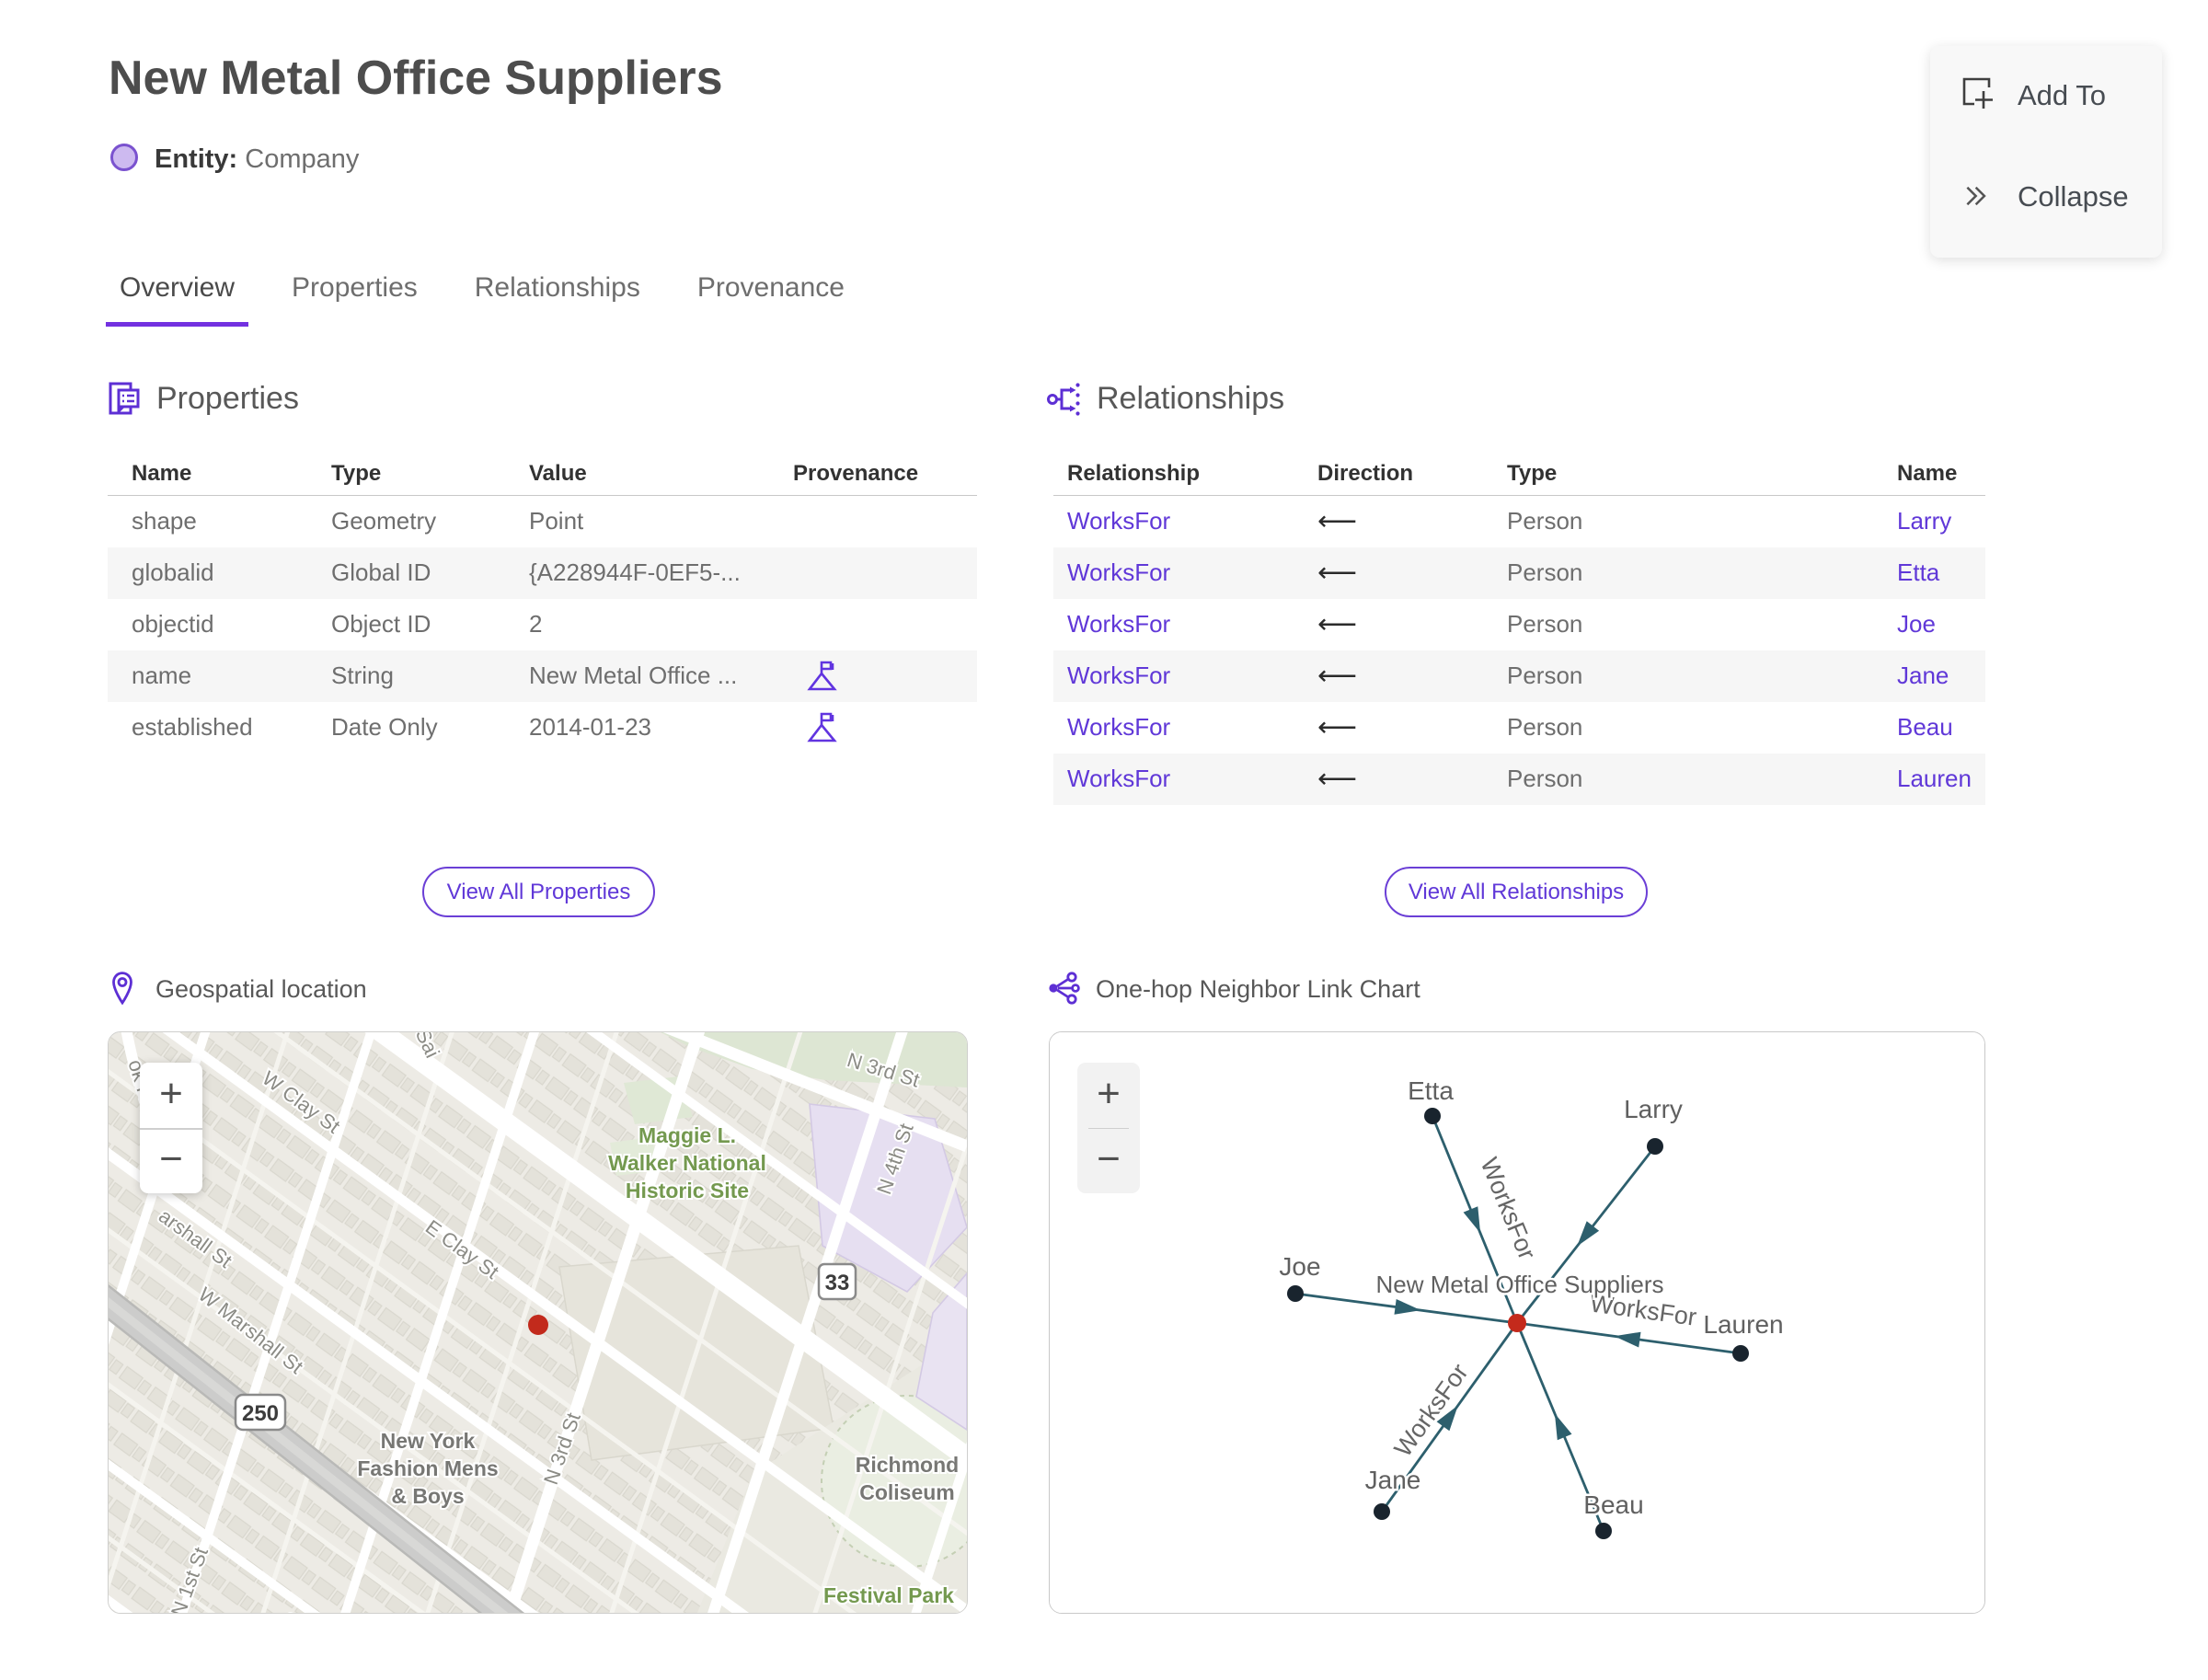 The image size is (2208, 1680). I want to click on svg-text: Lauren, so click(1743, 1324).